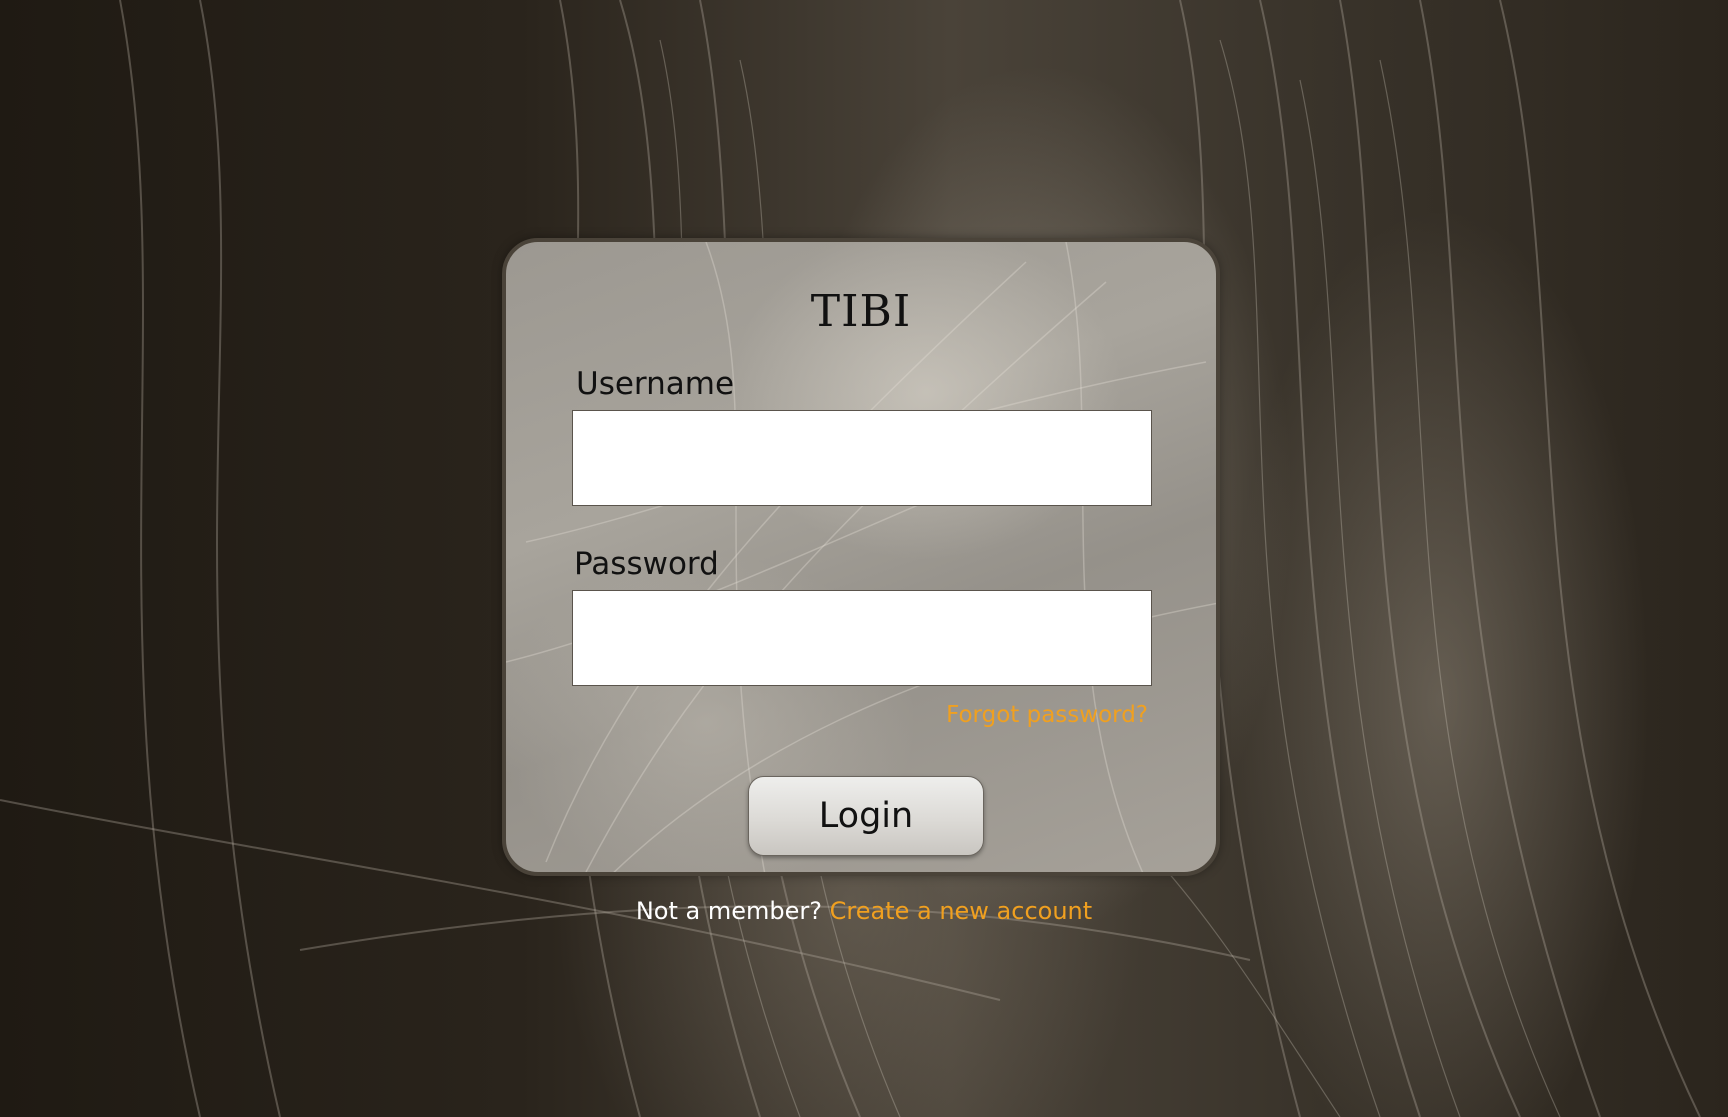 Image resolution: width=1728 pixels, height=1117 pixels. I want to click on username-input, so click(862, 458).